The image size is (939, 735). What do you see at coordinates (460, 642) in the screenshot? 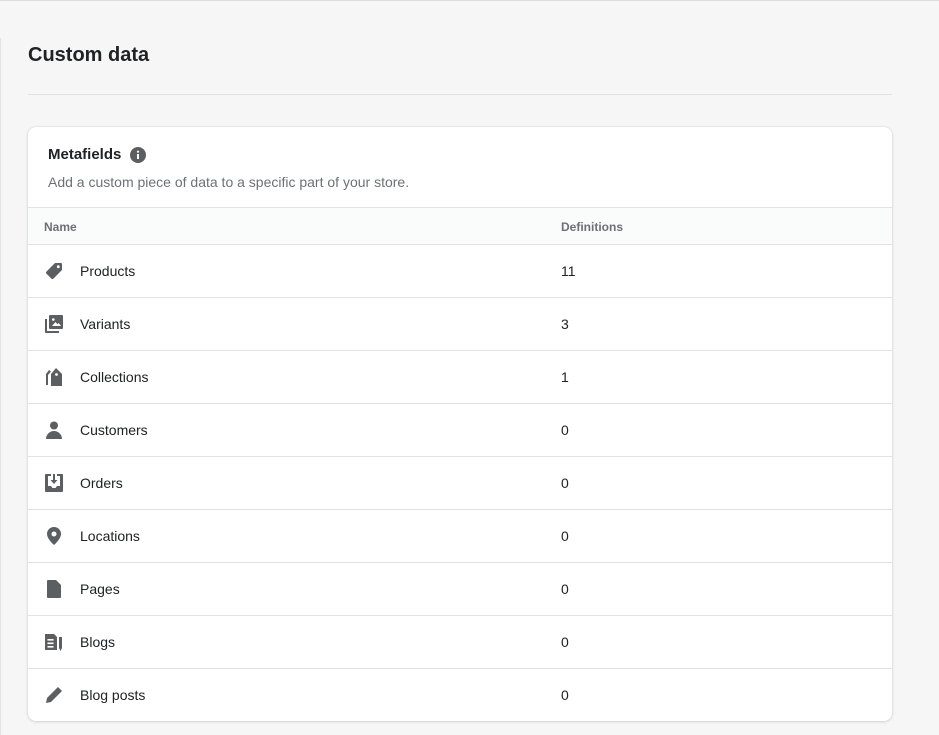
I see `table-row-blogs: Blogs 0` at bounding box center [460, 642].